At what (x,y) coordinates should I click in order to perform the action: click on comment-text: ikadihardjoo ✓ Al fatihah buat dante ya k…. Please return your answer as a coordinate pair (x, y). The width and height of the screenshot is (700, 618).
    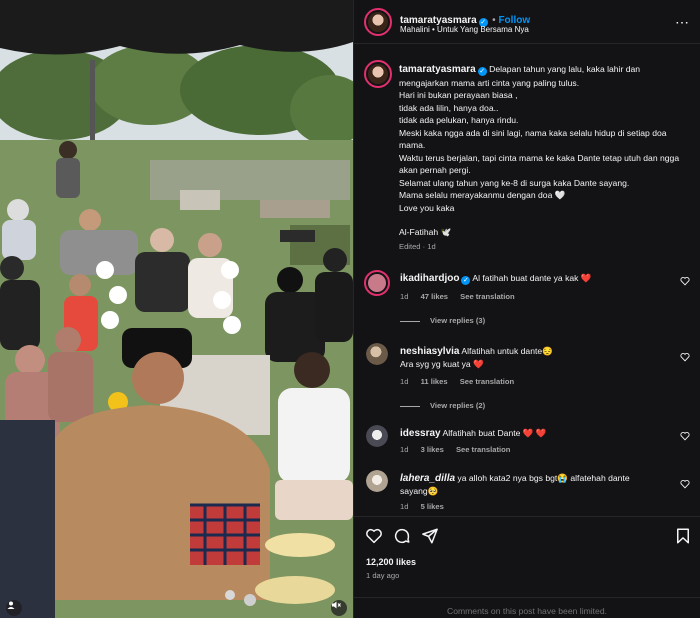
    Looking at the image, I should click on (535, 278).